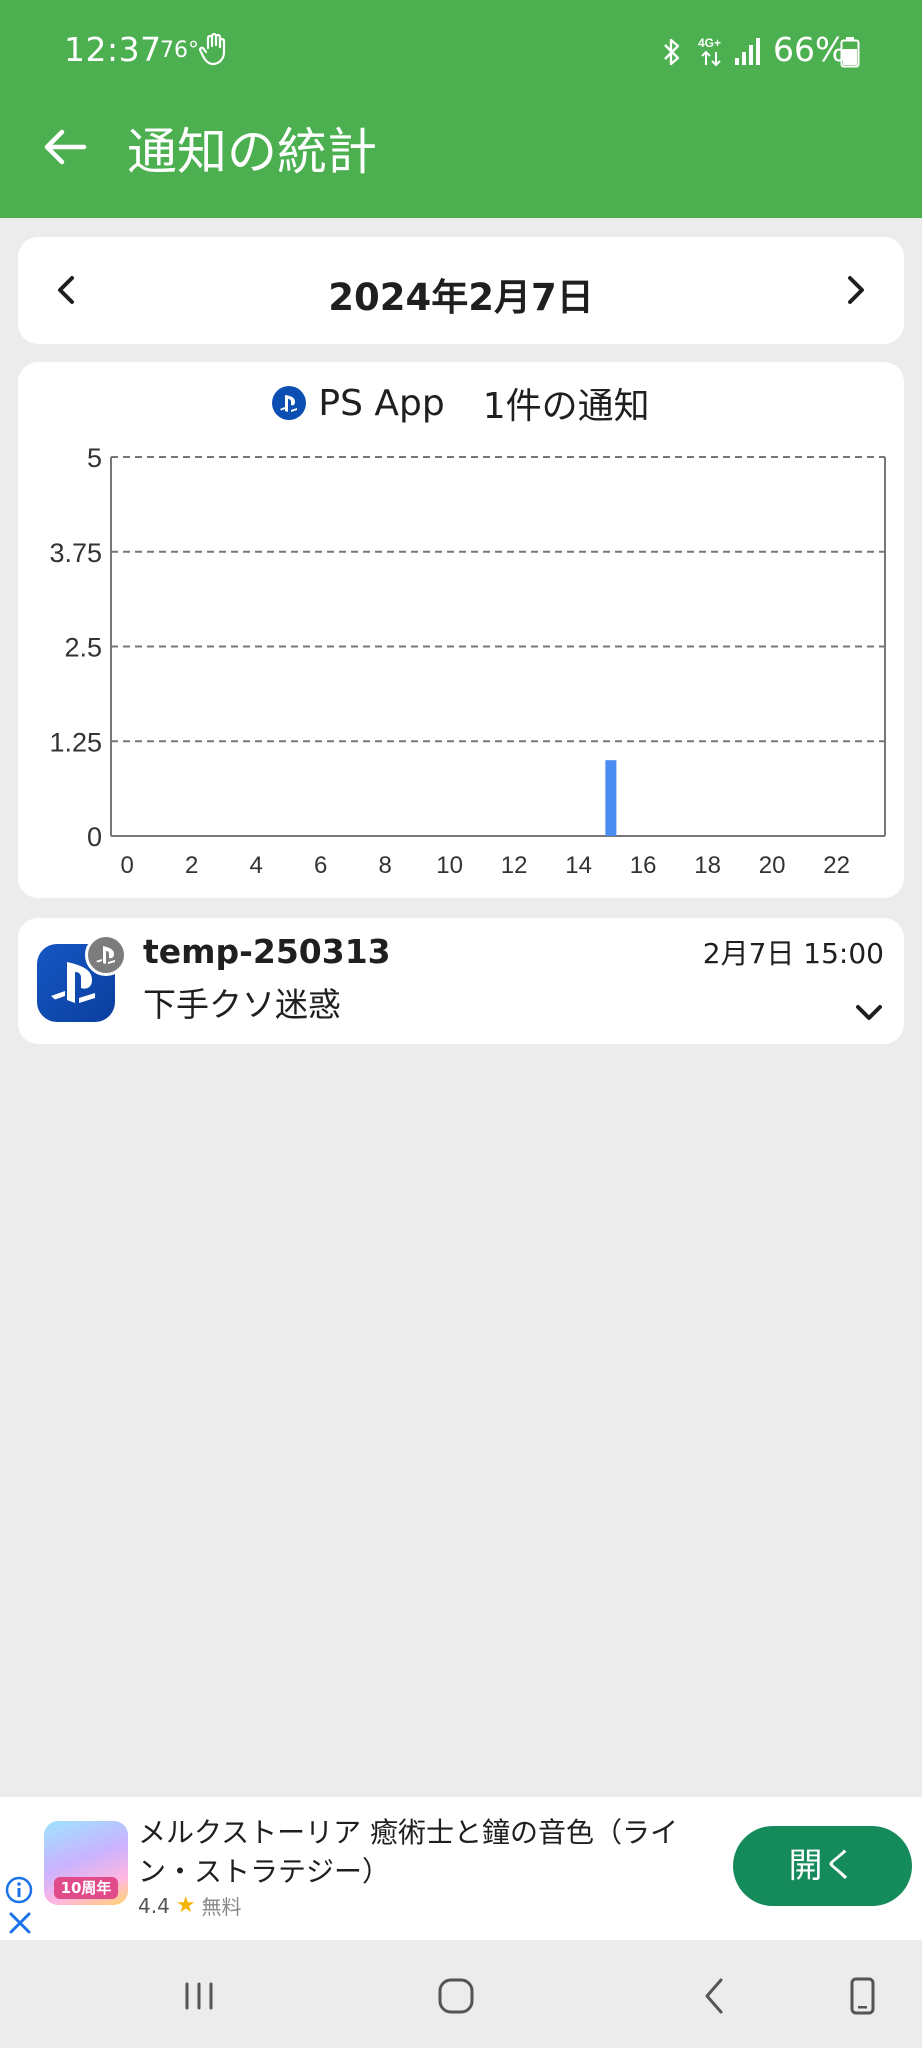 This screenshot has height=2048, width=922. What do you see at coordinates (456, 1996) in the screenshot?
I see `home-icon` at bounding box center [456, 1996].